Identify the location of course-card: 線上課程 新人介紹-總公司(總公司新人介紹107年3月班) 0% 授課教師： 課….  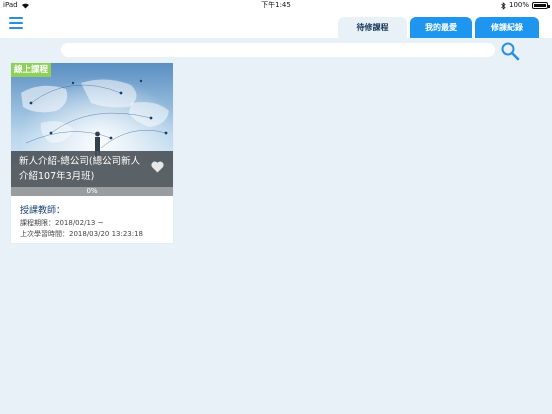
(92, 153).